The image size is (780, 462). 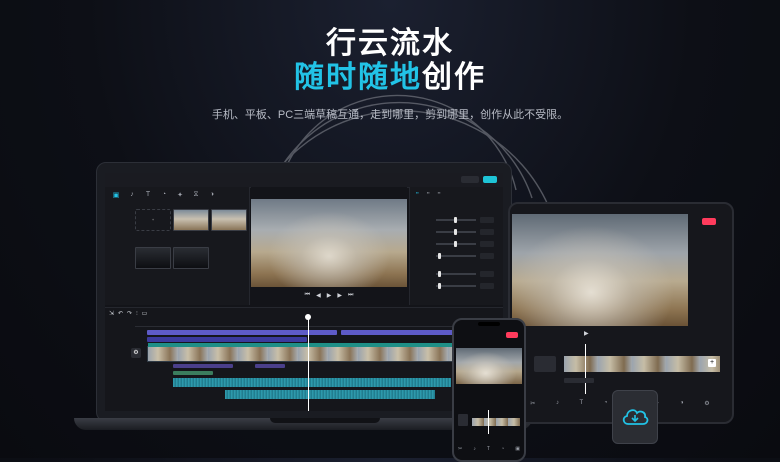 I want to click on tablet-add-clip-icon: +, so click(x=712, y=363).